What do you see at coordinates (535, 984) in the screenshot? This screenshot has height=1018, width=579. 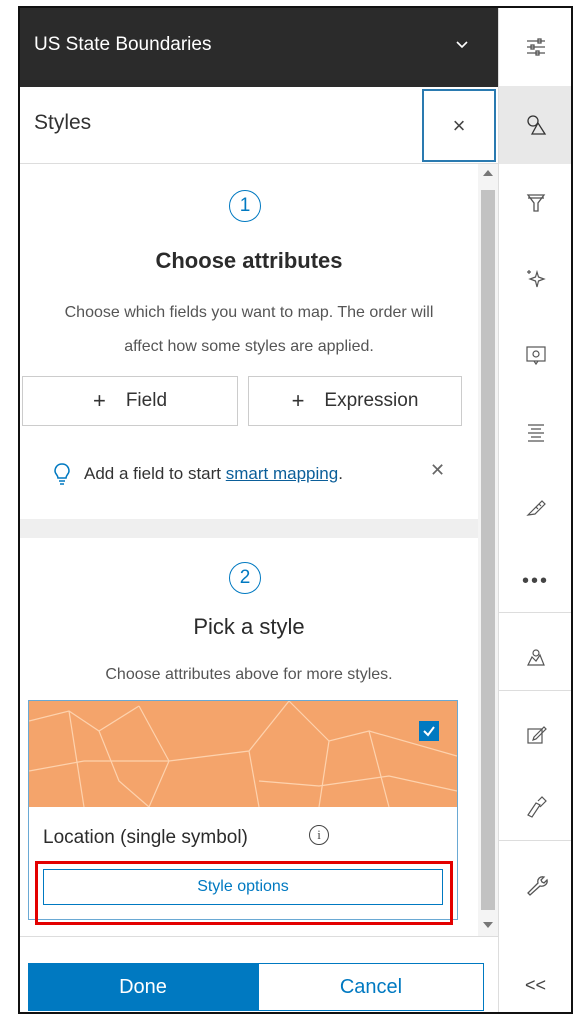 I see `collapse-icon: <<` at bounding box center [535, 984].